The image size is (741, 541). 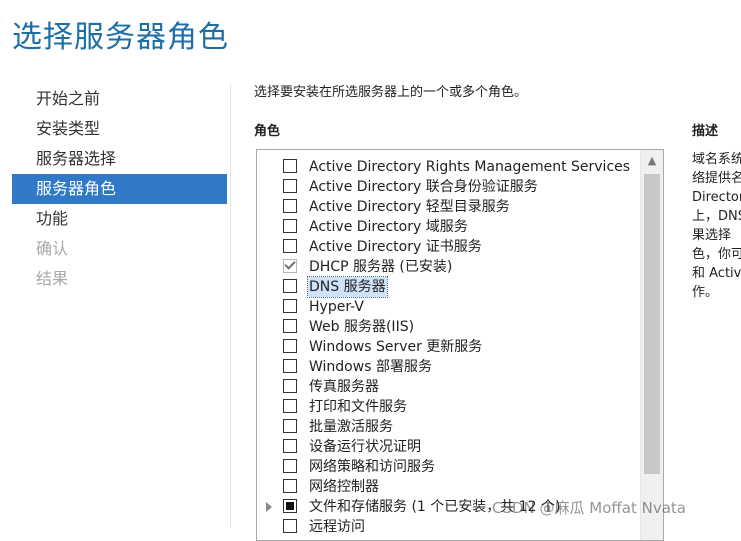 I want to click on partial-check-icon, so click(x=290, y=506).